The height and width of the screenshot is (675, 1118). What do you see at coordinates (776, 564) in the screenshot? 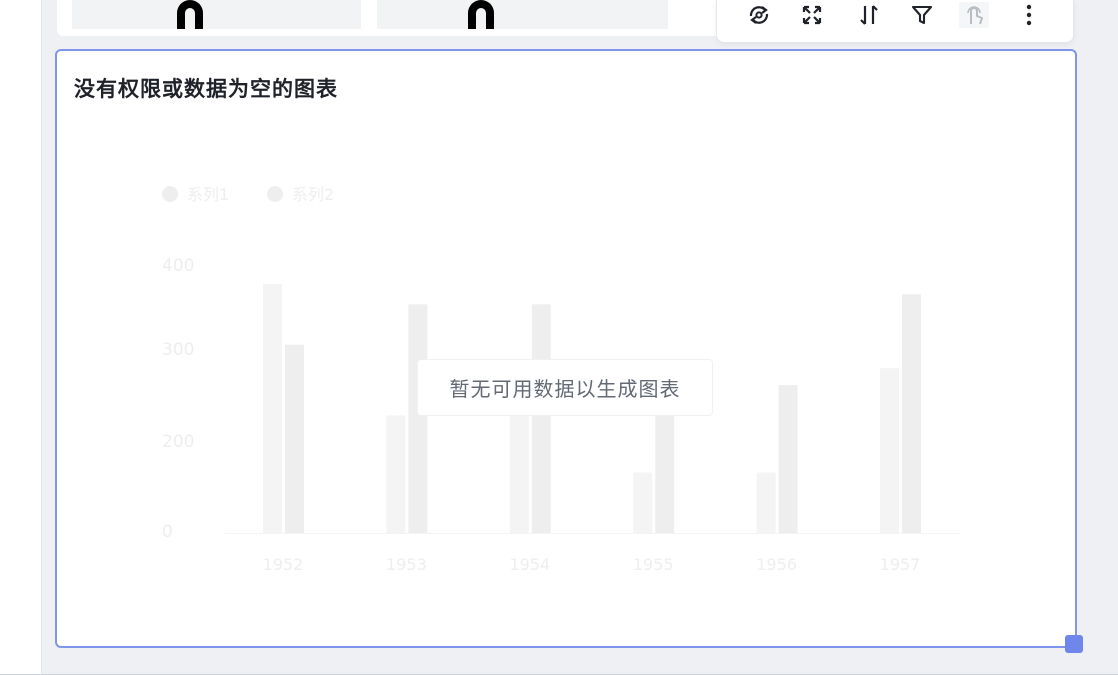
I see `x-axis-tick-label: 1956` at bounding box center [776, 564].